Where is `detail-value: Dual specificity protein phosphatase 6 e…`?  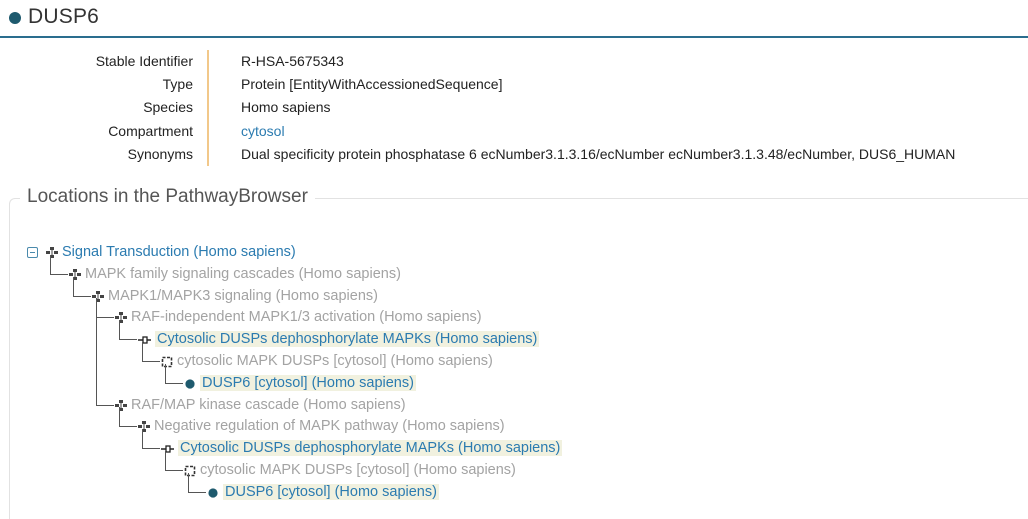
detail-value: Dual specificity protein phosphatase 6 e… is located at coordinates (598, 154).